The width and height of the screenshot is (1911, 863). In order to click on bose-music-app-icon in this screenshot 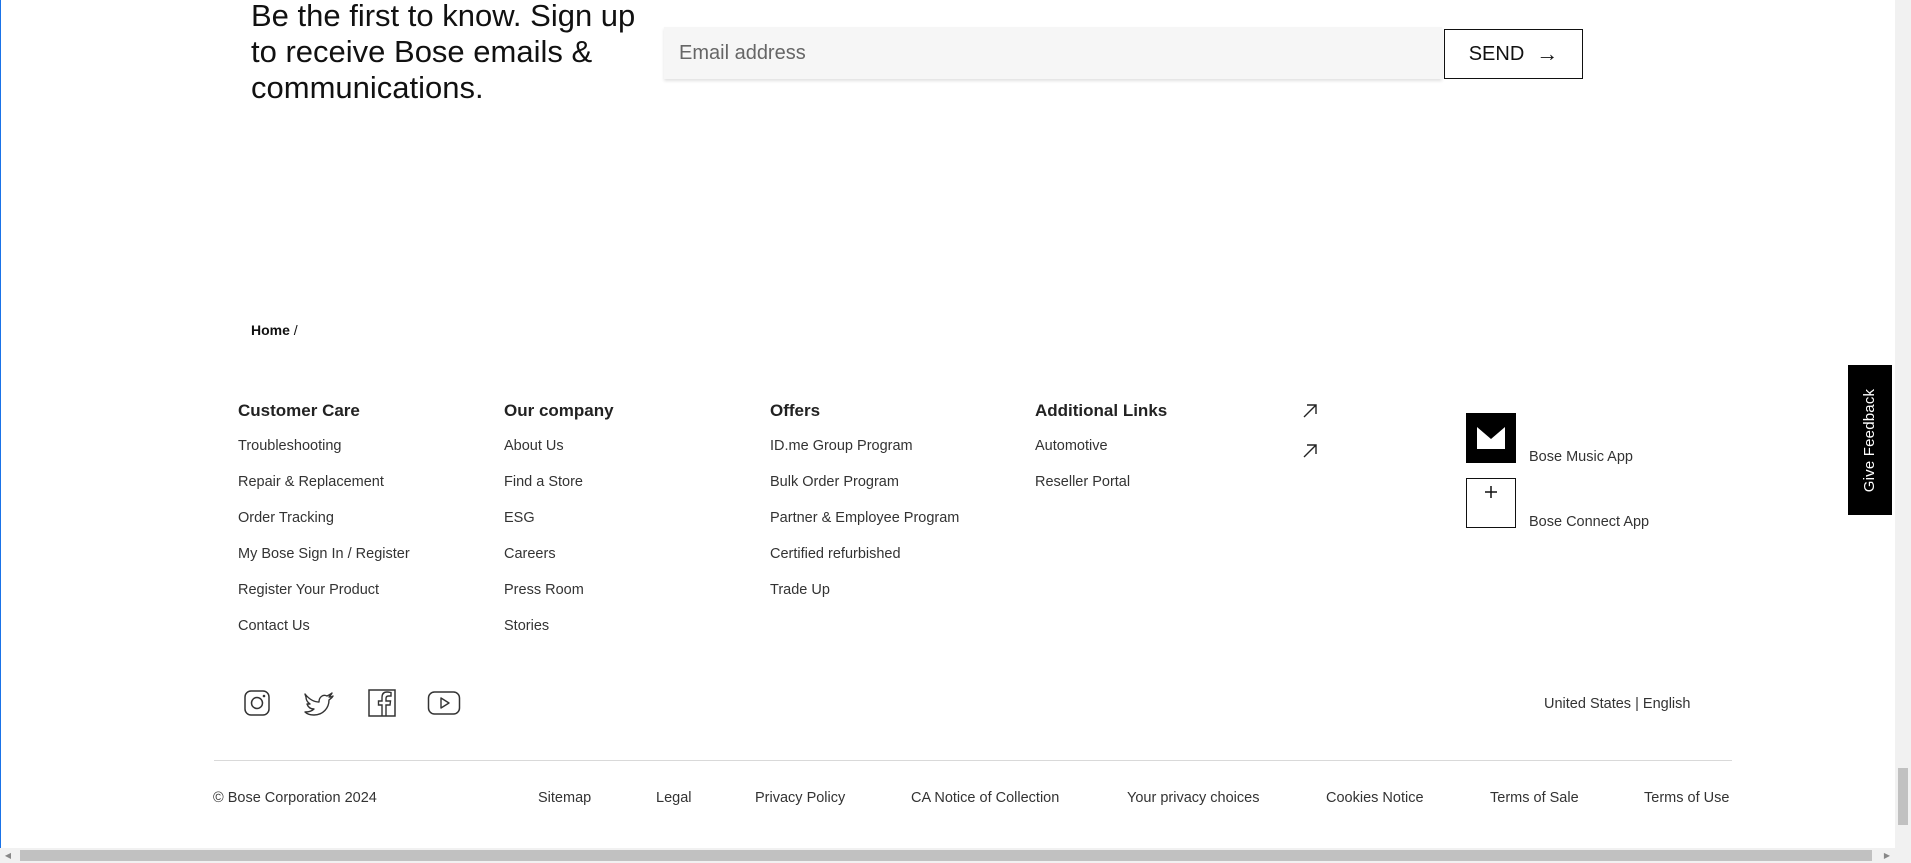, I will do `click(1491, 438)`.